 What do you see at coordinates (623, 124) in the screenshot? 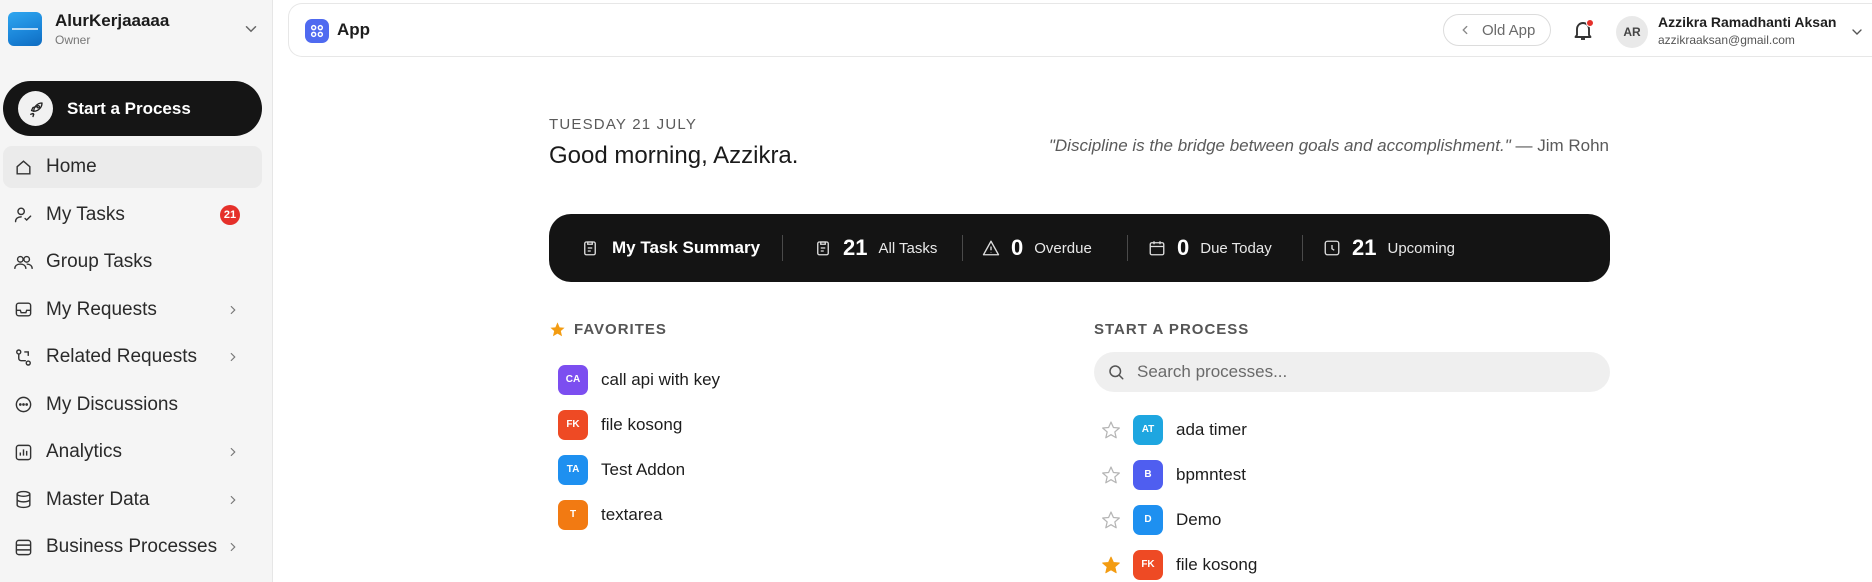
I see `current-date: TUESDAY 21 JULY` at bounding box center [623, 124].